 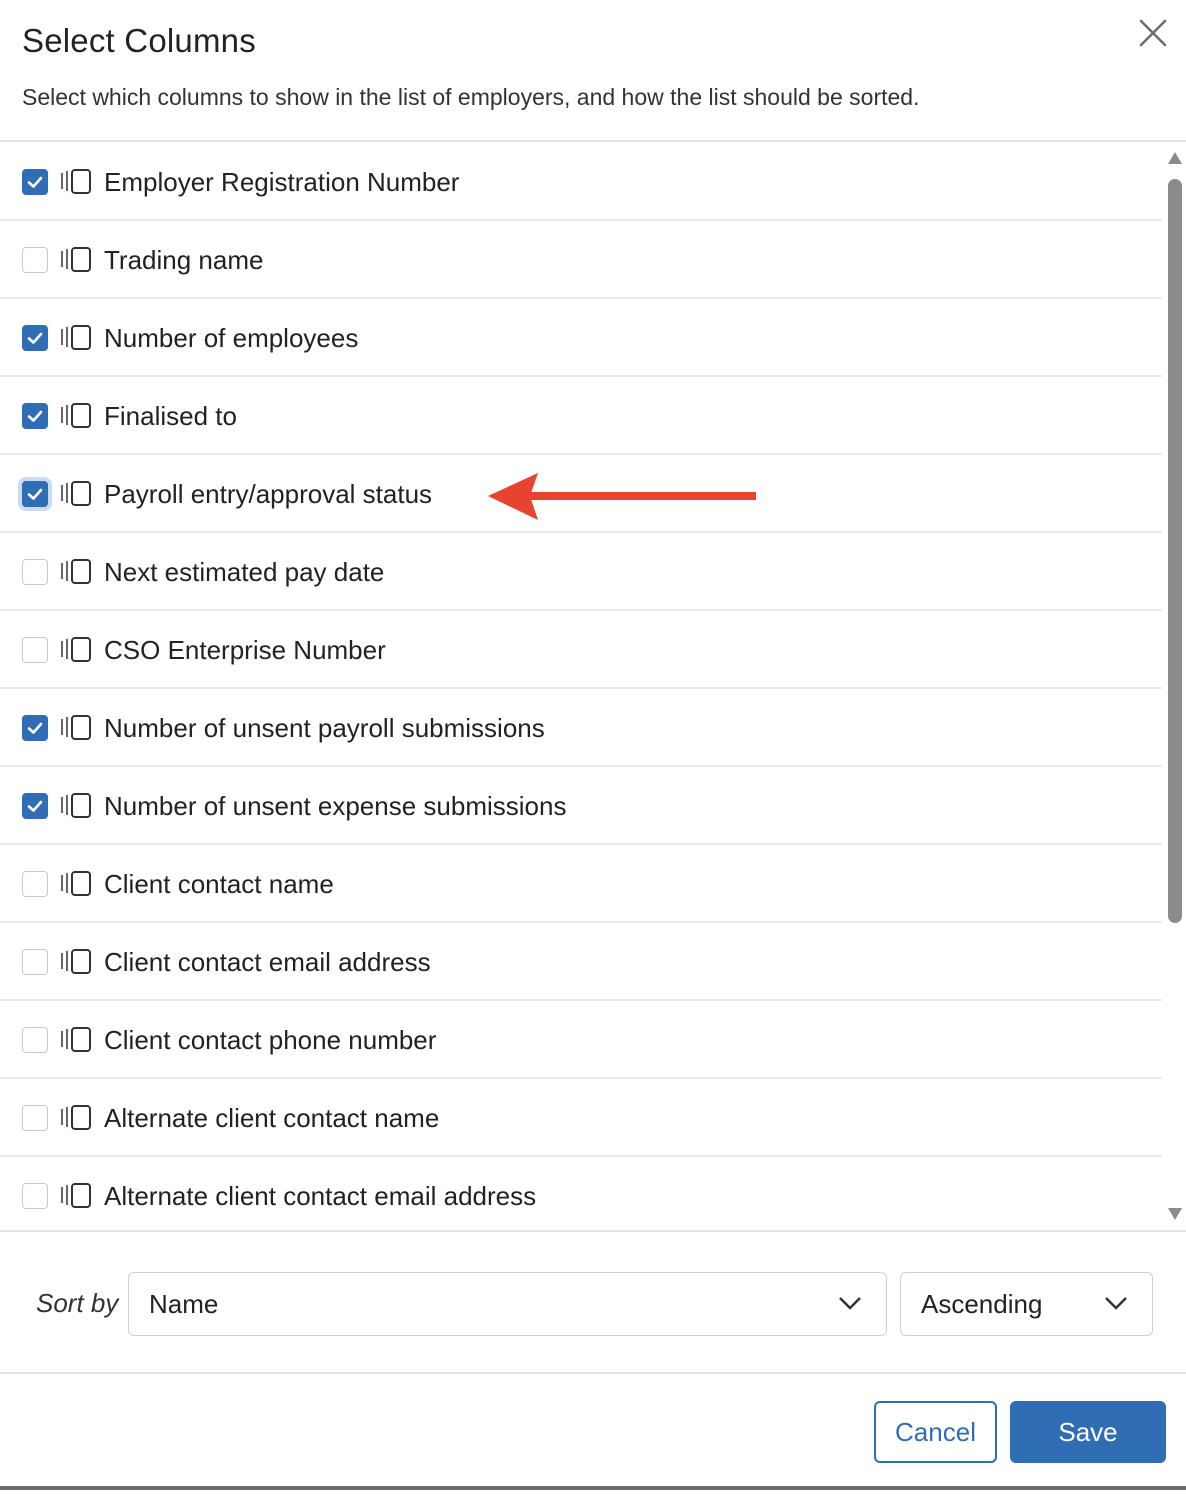 I want to click on column-row: Finalised to, so click(x=581, y=416).